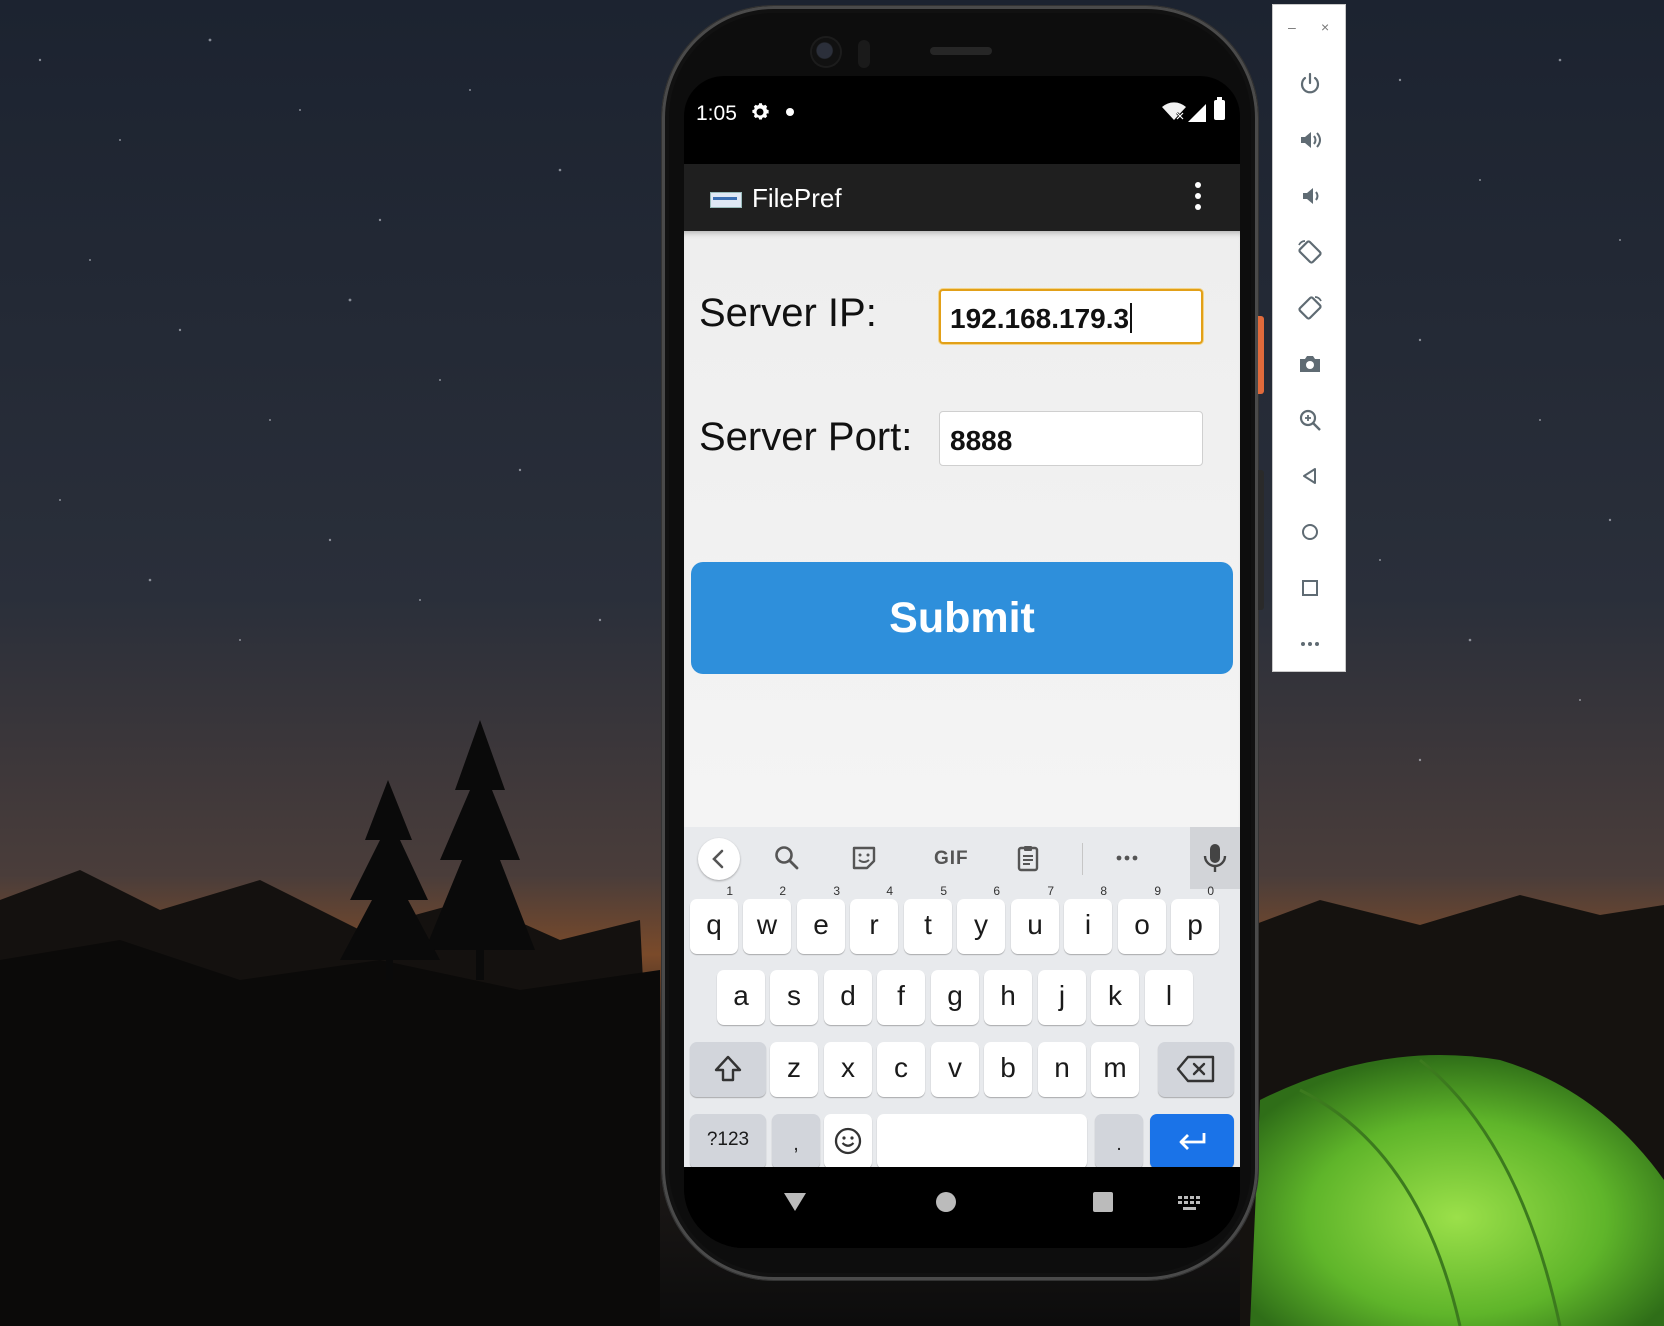 The width and height of the screenshot is (1664, 1326). I want to click on key-g: g, so click(955, 997).